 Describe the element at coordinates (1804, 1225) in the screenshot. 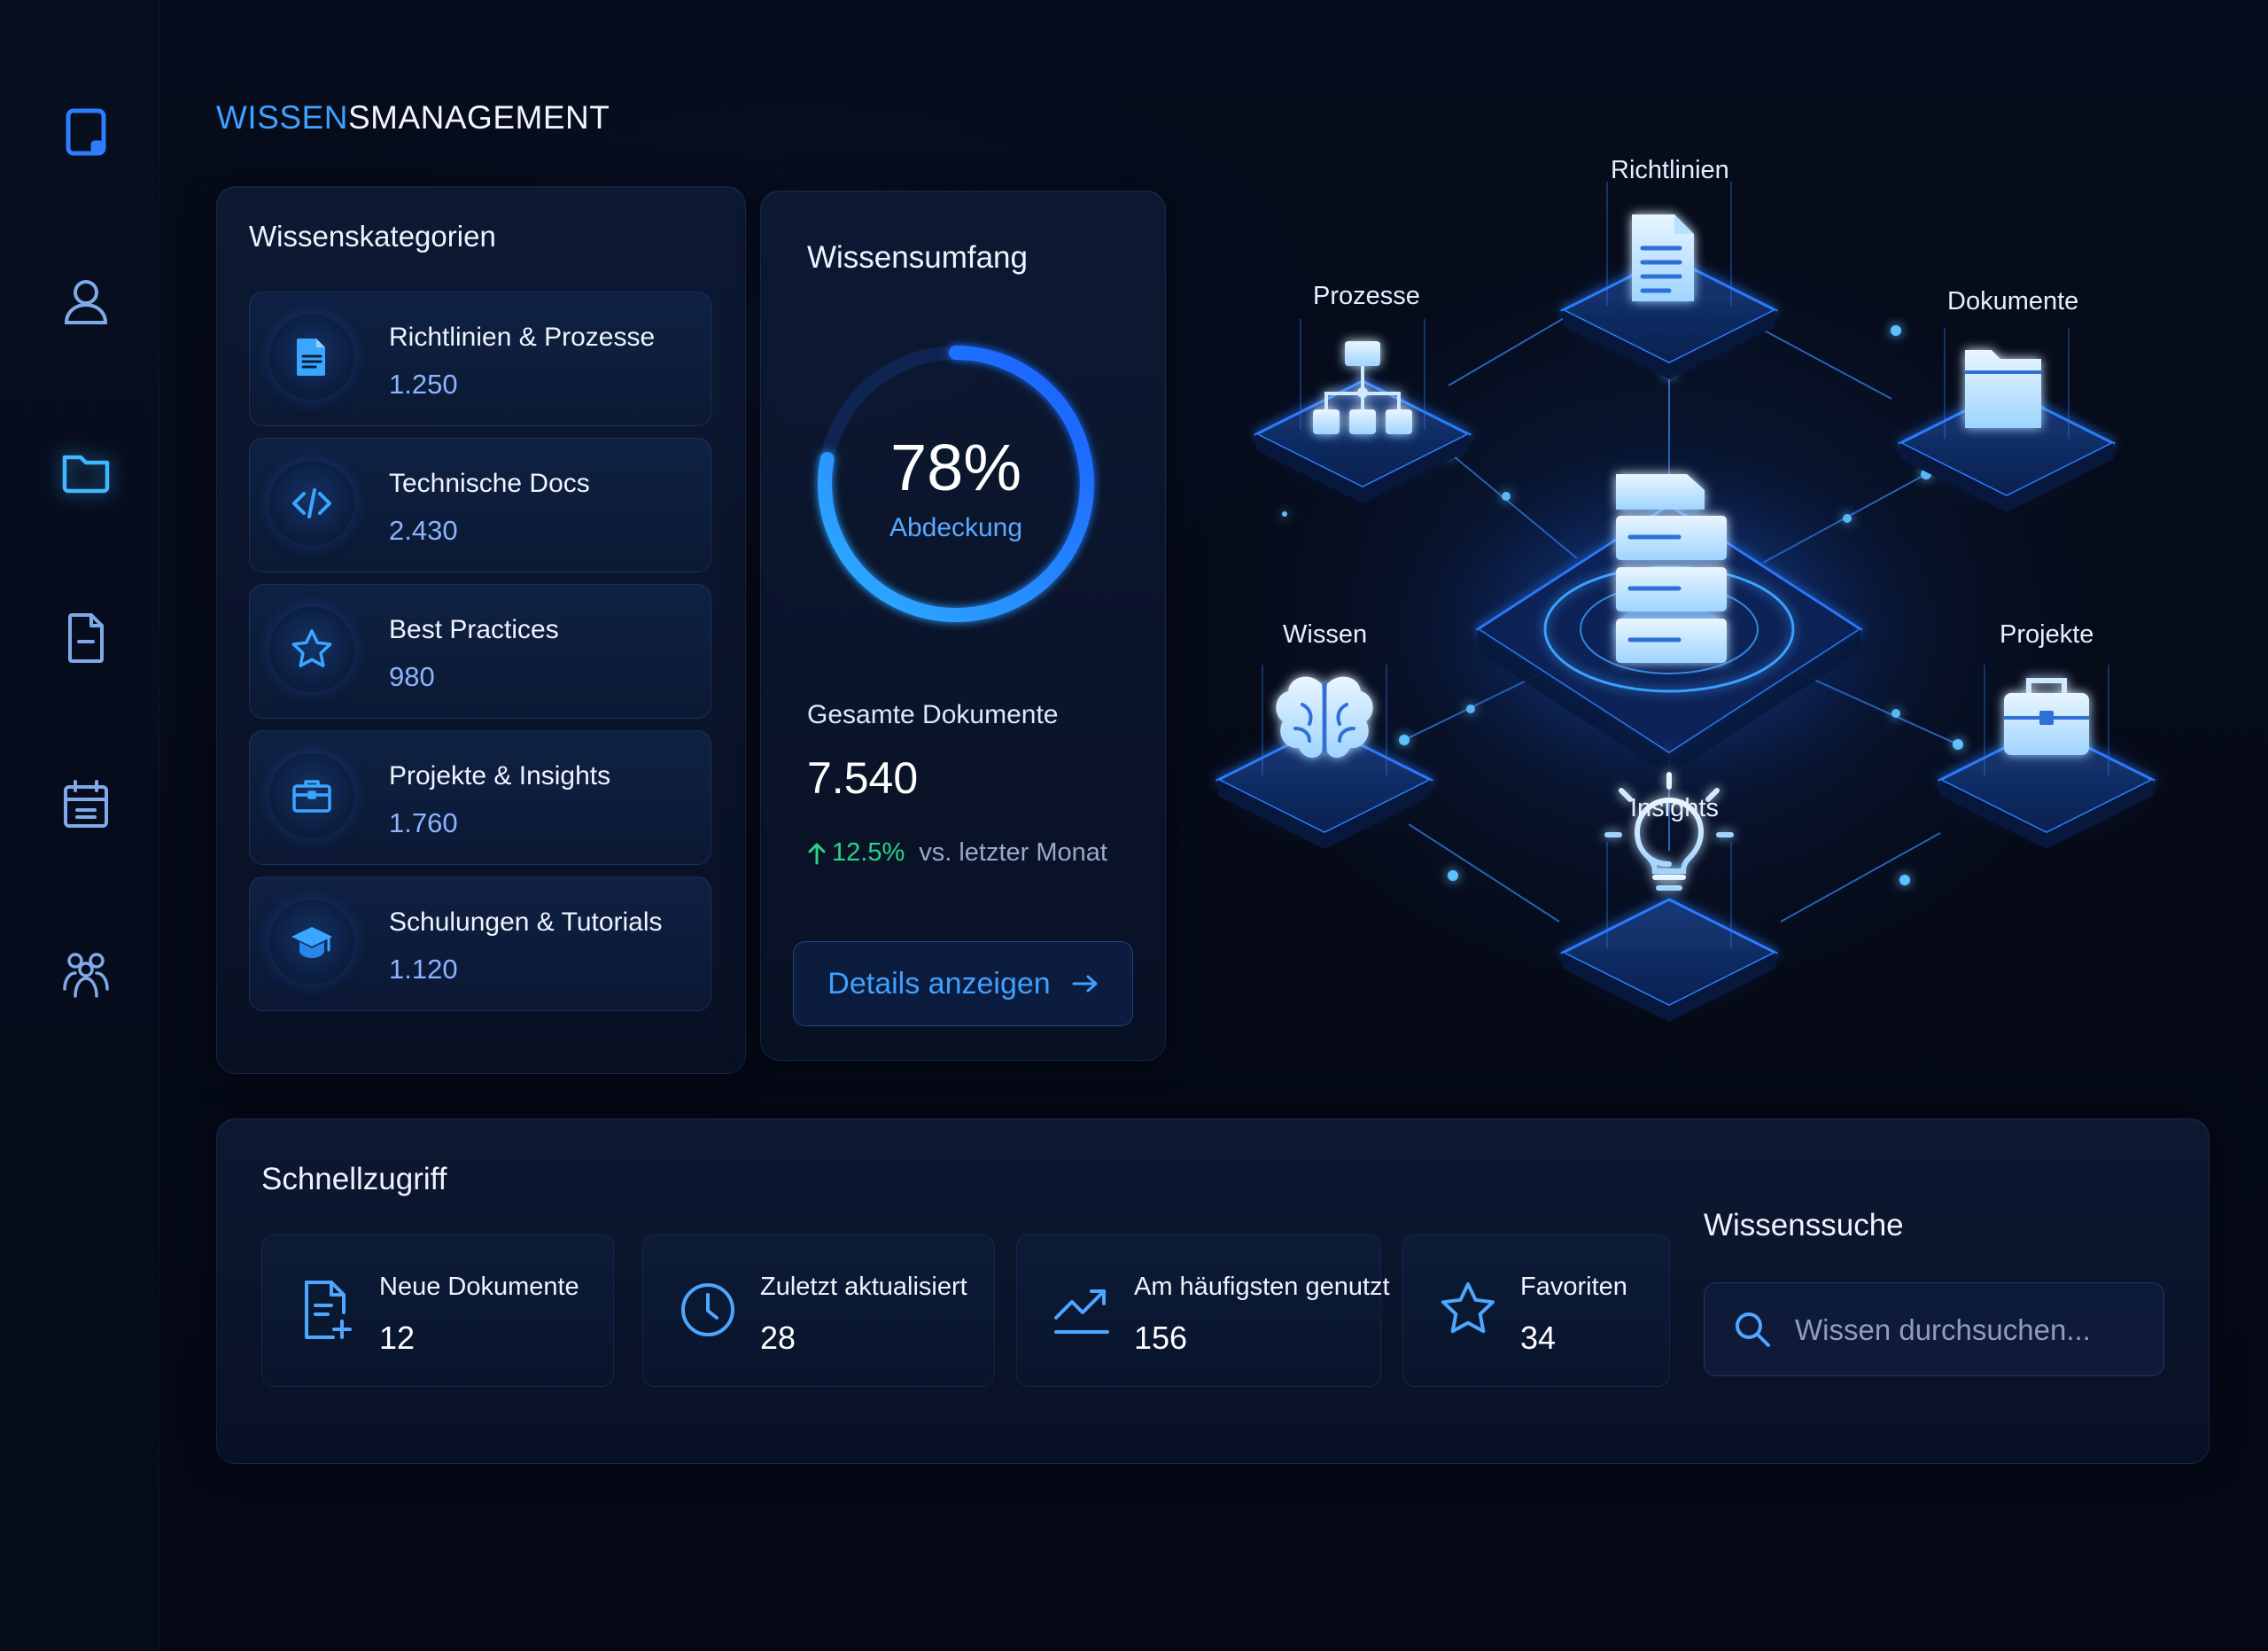

I see `search-title: Wissenssuche` at that location.